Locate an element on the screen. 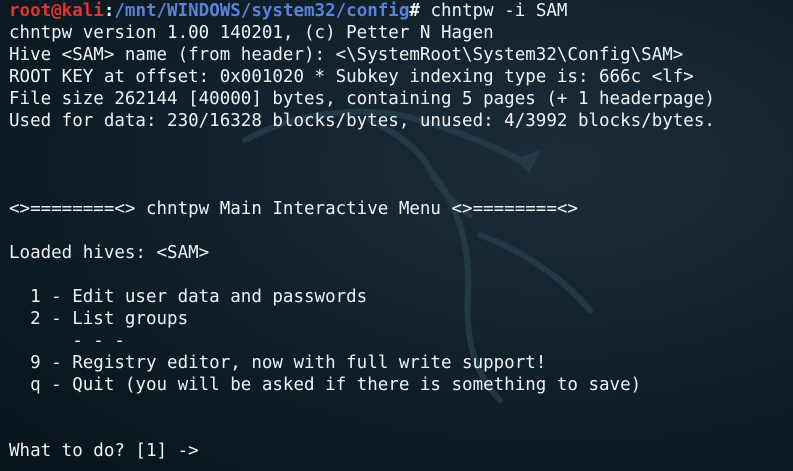  command-text: chntpw -i SAM is located at coordinates (493, 11).